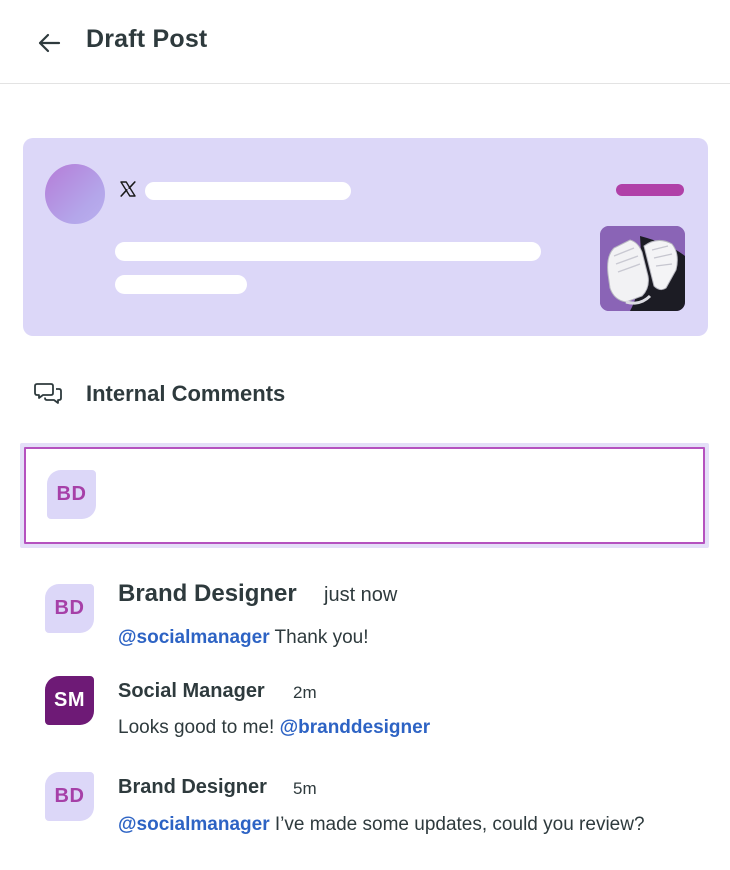 The height and width of the screenshot is (870, 730). I want to click on avatar: SM, so click(69, 700).